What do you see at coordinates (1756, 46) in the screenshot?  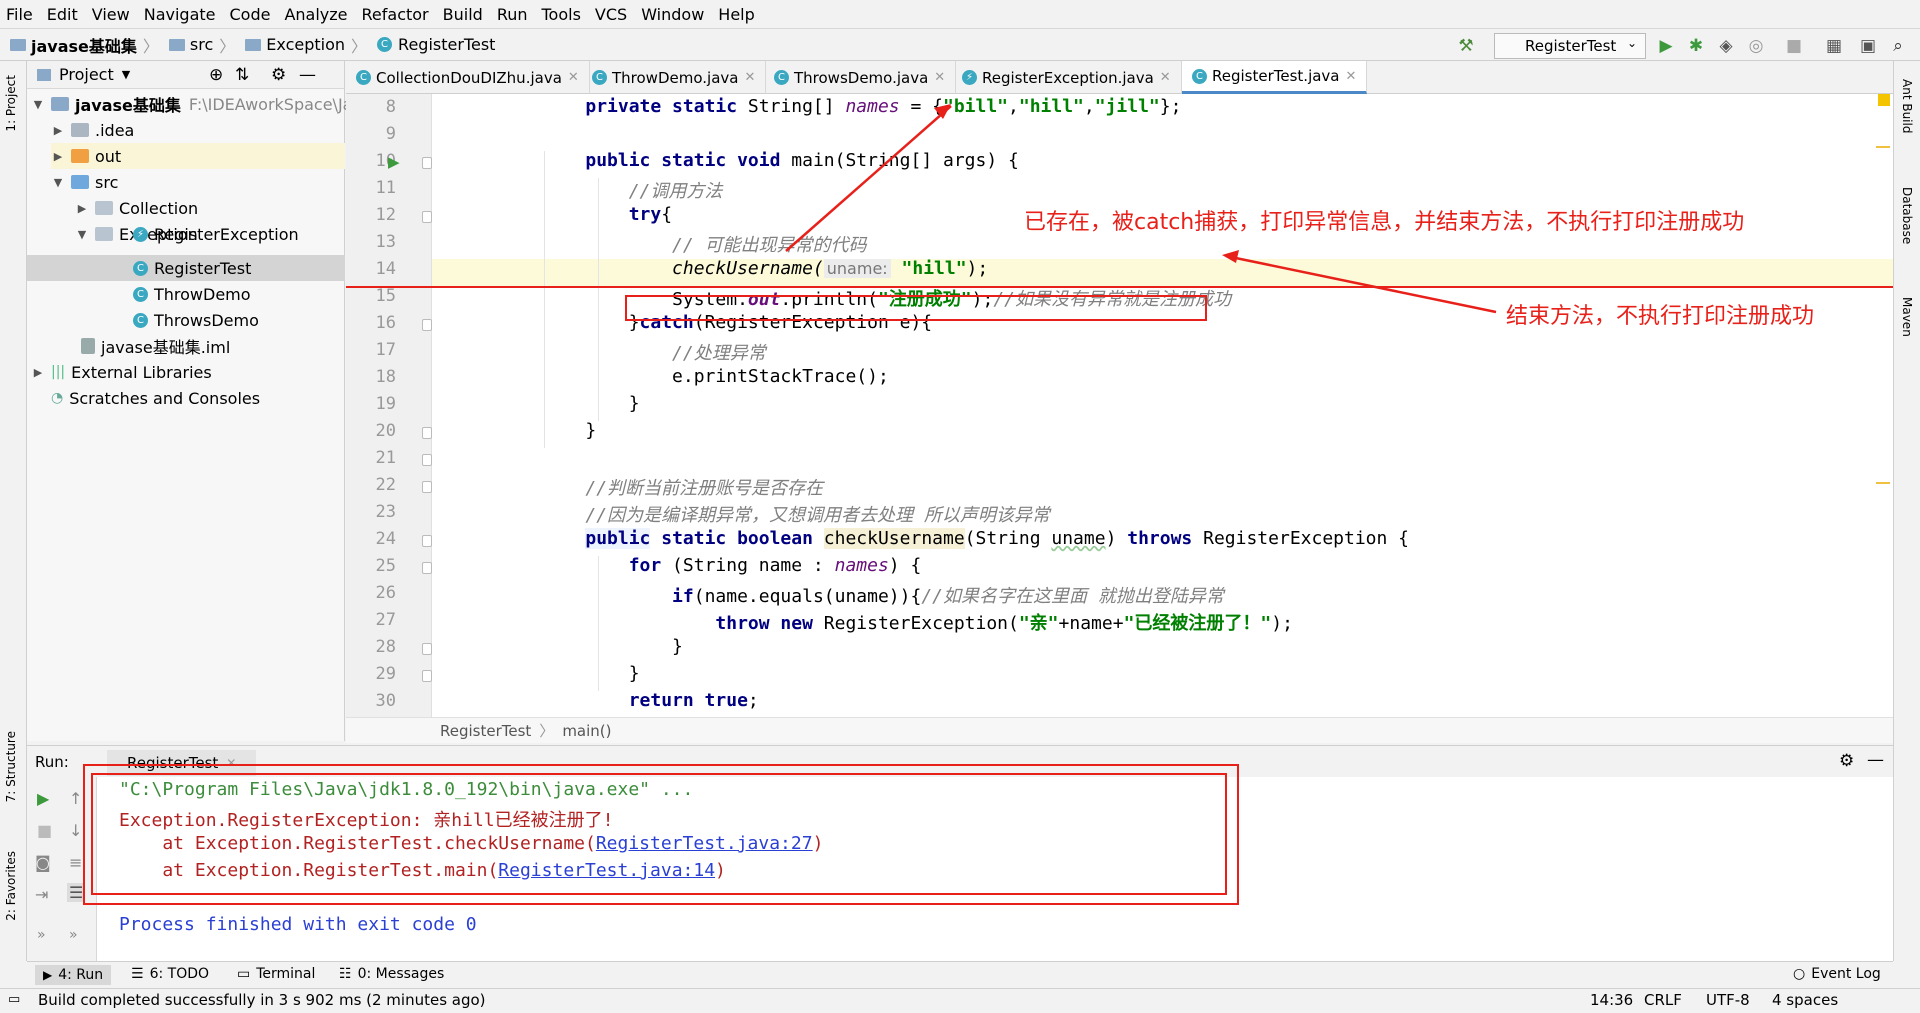 I see `profile-icon: ◎` at bounding box center [1756, 46].